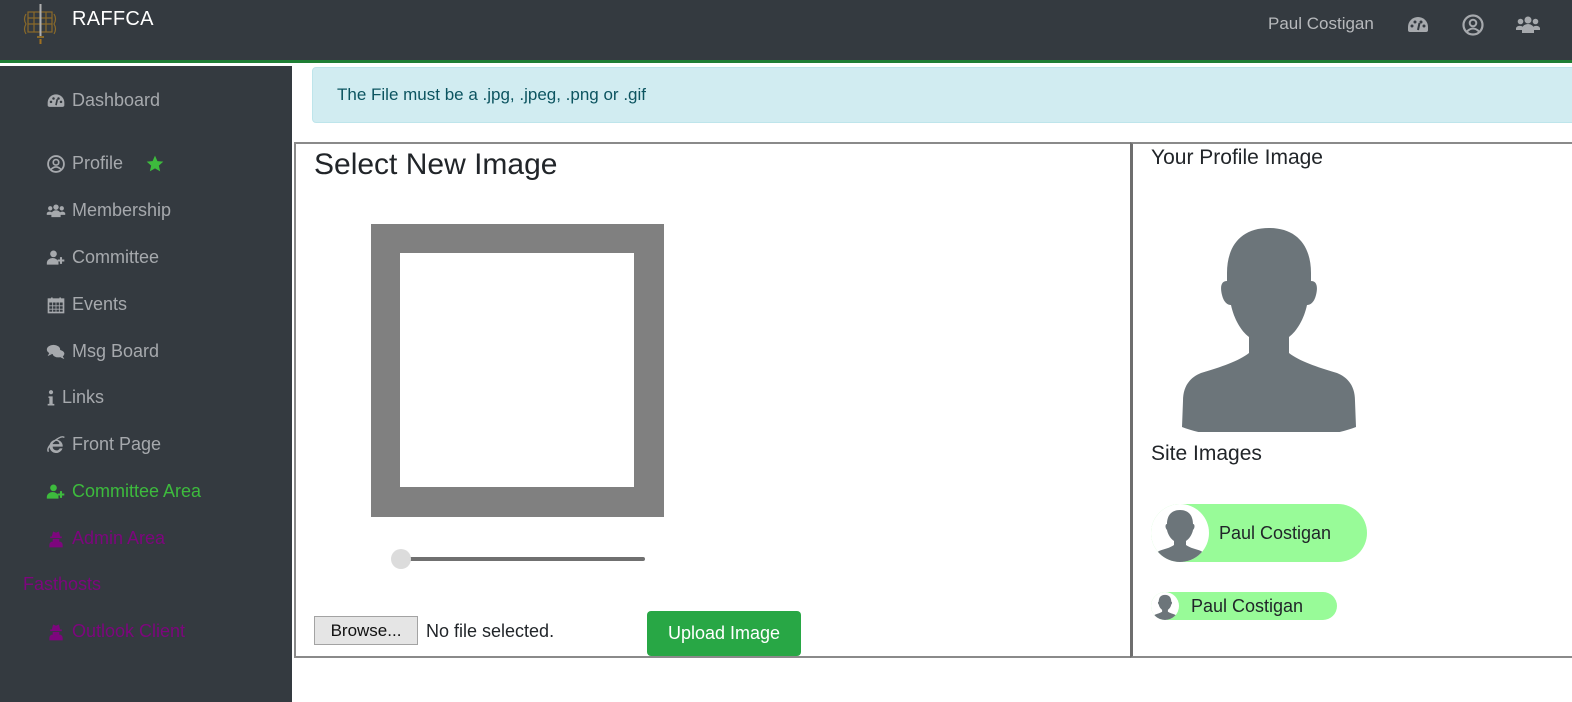  What do you see at coordinates (56, 305) in the screenshot?
I see `calendar-icon` at bounding box center [56, 305].